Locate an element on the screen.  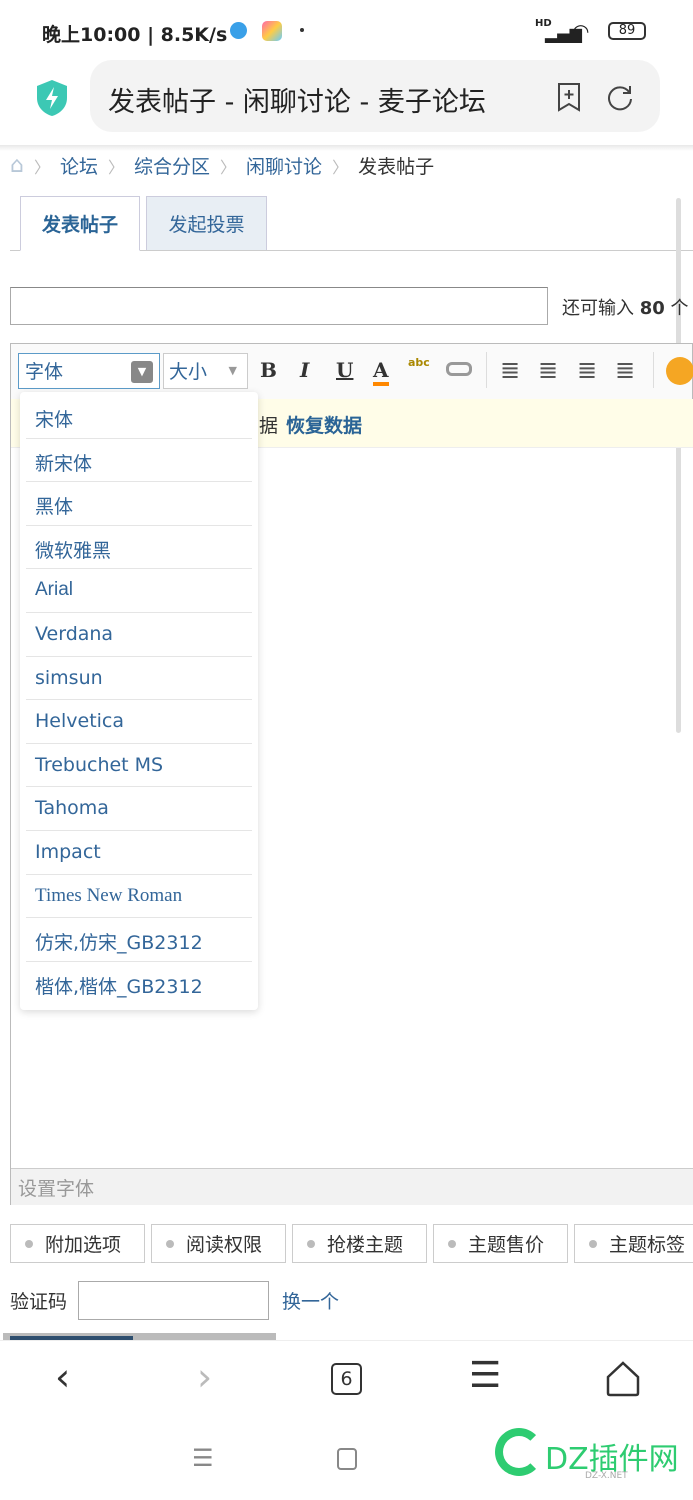
home-icon is located at coordinates (623, 1379).